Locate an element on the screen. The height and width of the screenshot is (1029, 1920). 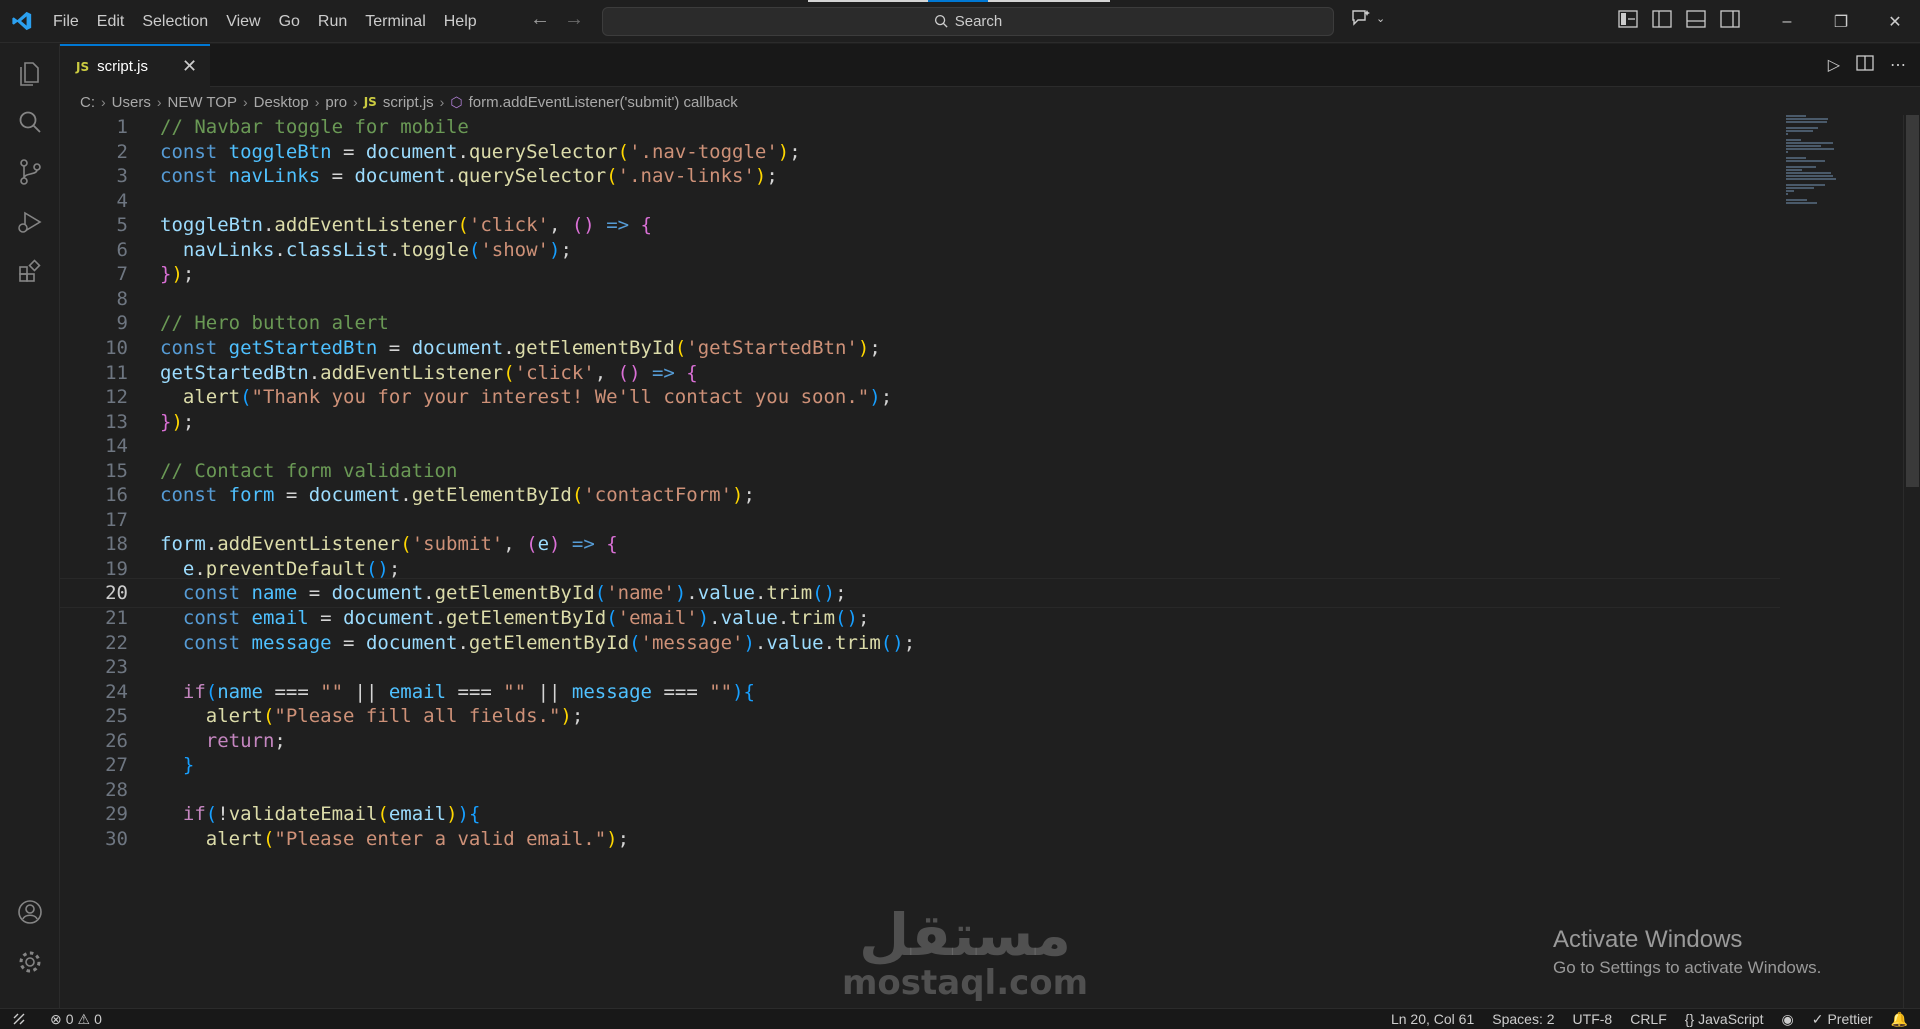
code-token: { is located at coordinates (692, 372).